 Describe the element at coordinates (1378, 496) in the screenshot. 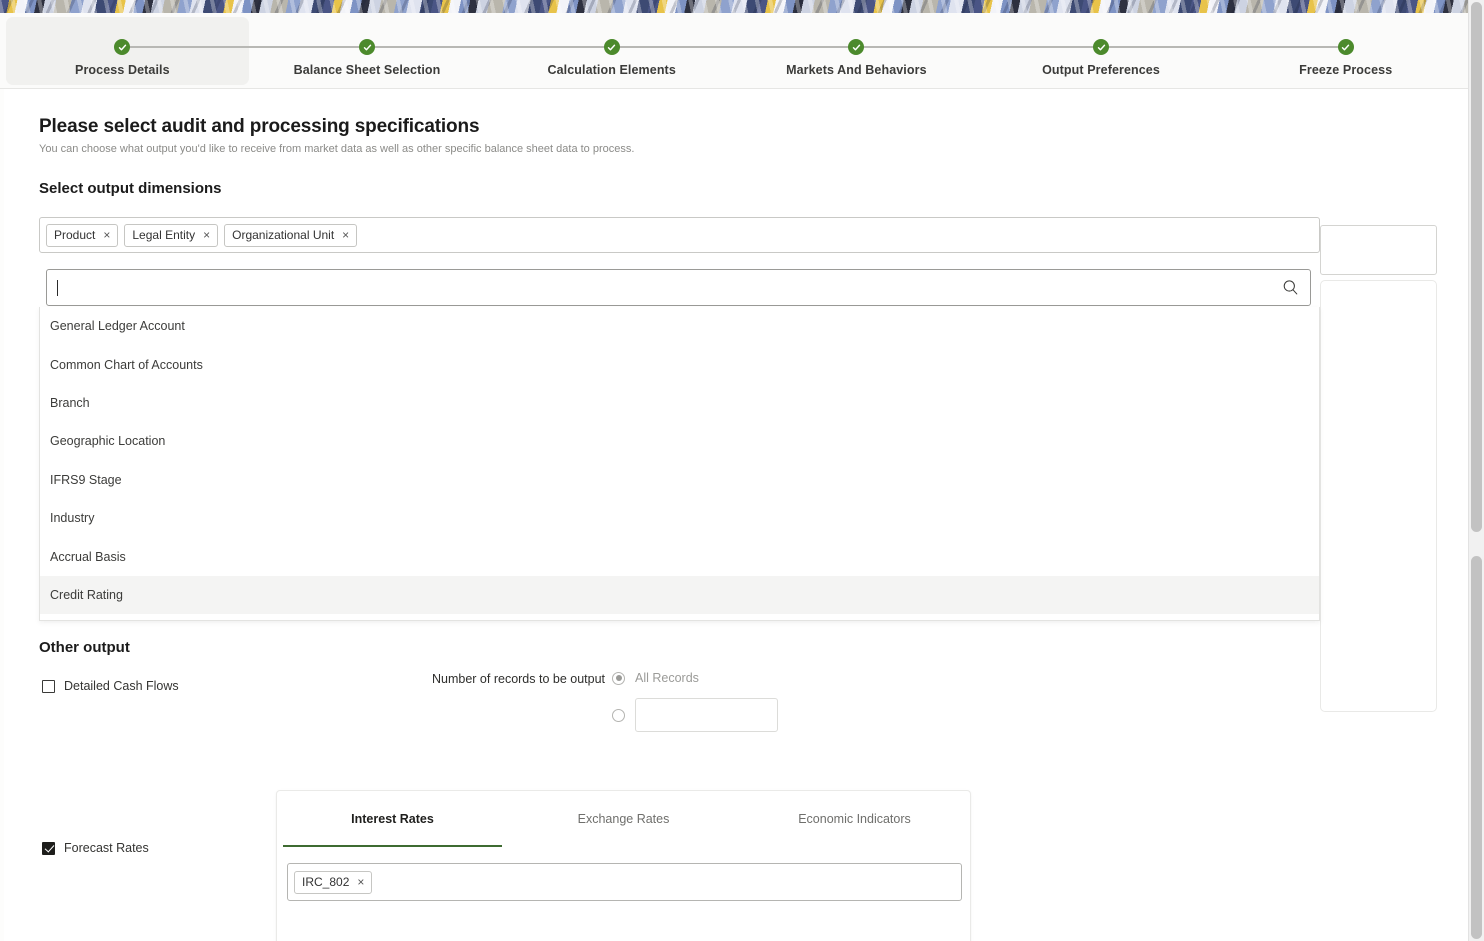

I see `background-panel` at that location.